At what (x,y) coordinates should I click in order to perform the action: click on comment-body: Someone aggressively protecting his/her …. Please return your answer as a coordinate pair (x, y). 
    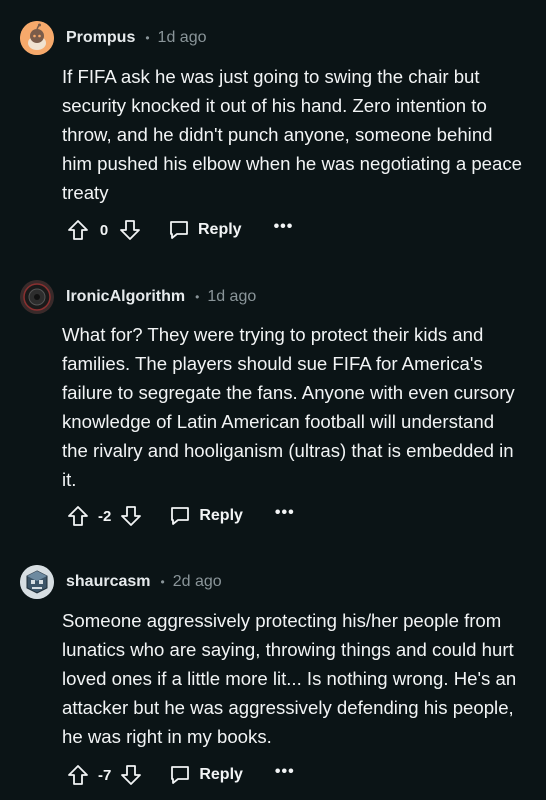
    Looking at the image, I should click on (289, 678).